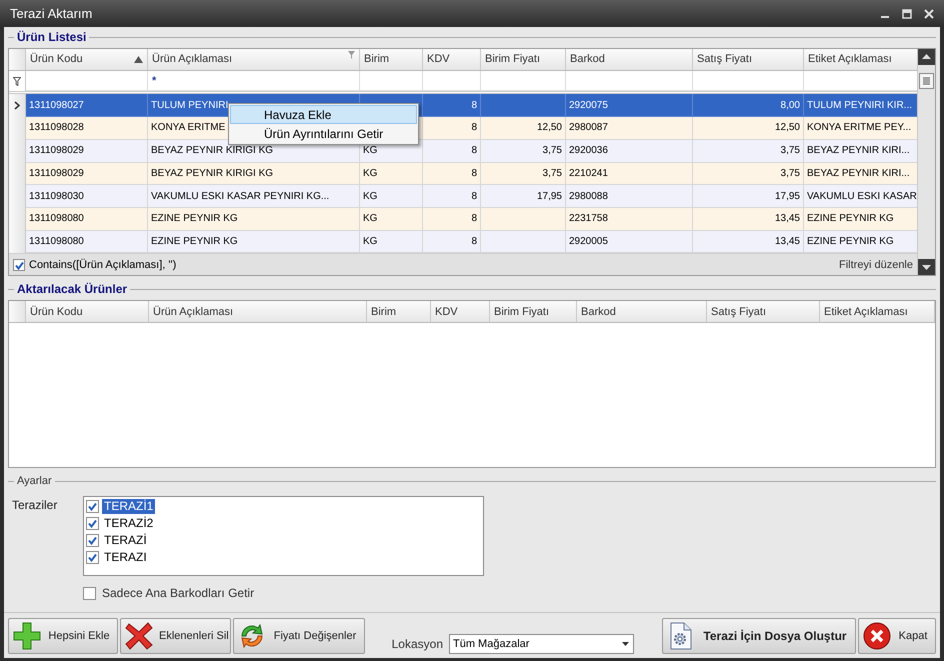 The image size is (944, 661). Describe the element at coordinates (175, 636) in the screenshot. I see `toolbar-button: Eklenenleri Sil` at that location.